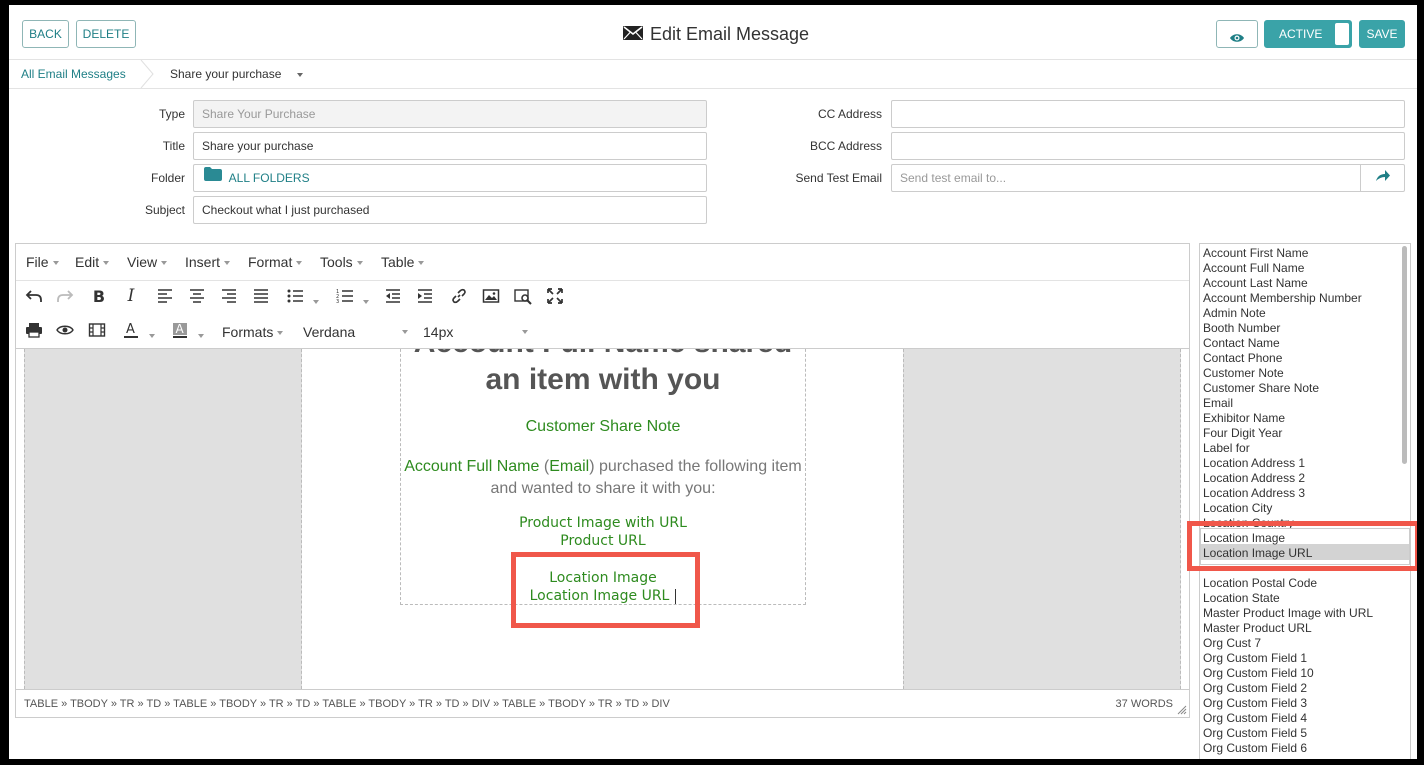 The image size is (1424, 765). I want to click on align-left-icon, so click(165, 296).